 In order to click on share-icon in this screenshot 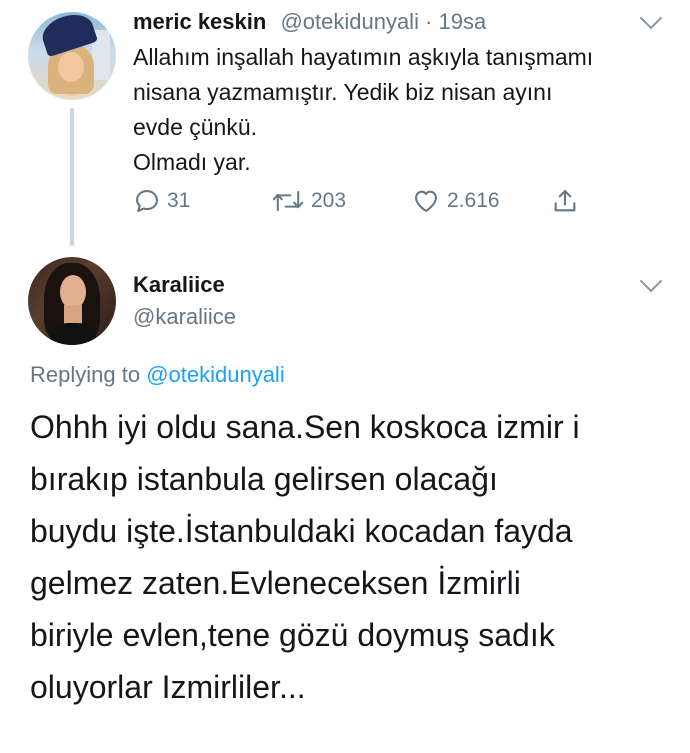, I will do `click(565, 201)`.